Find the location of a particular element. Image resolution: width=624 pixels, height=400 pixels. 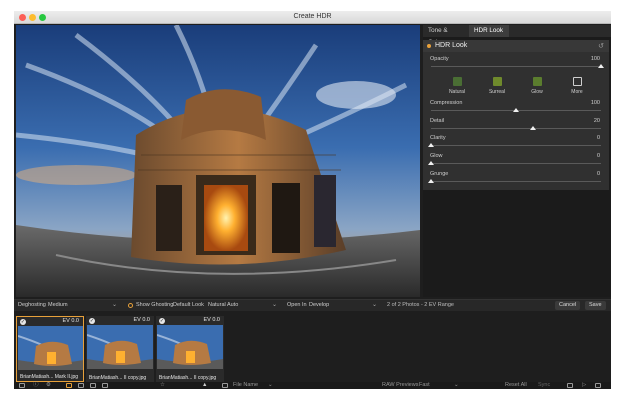

info-icon: ⓘ is located at coordinates (36, 385).